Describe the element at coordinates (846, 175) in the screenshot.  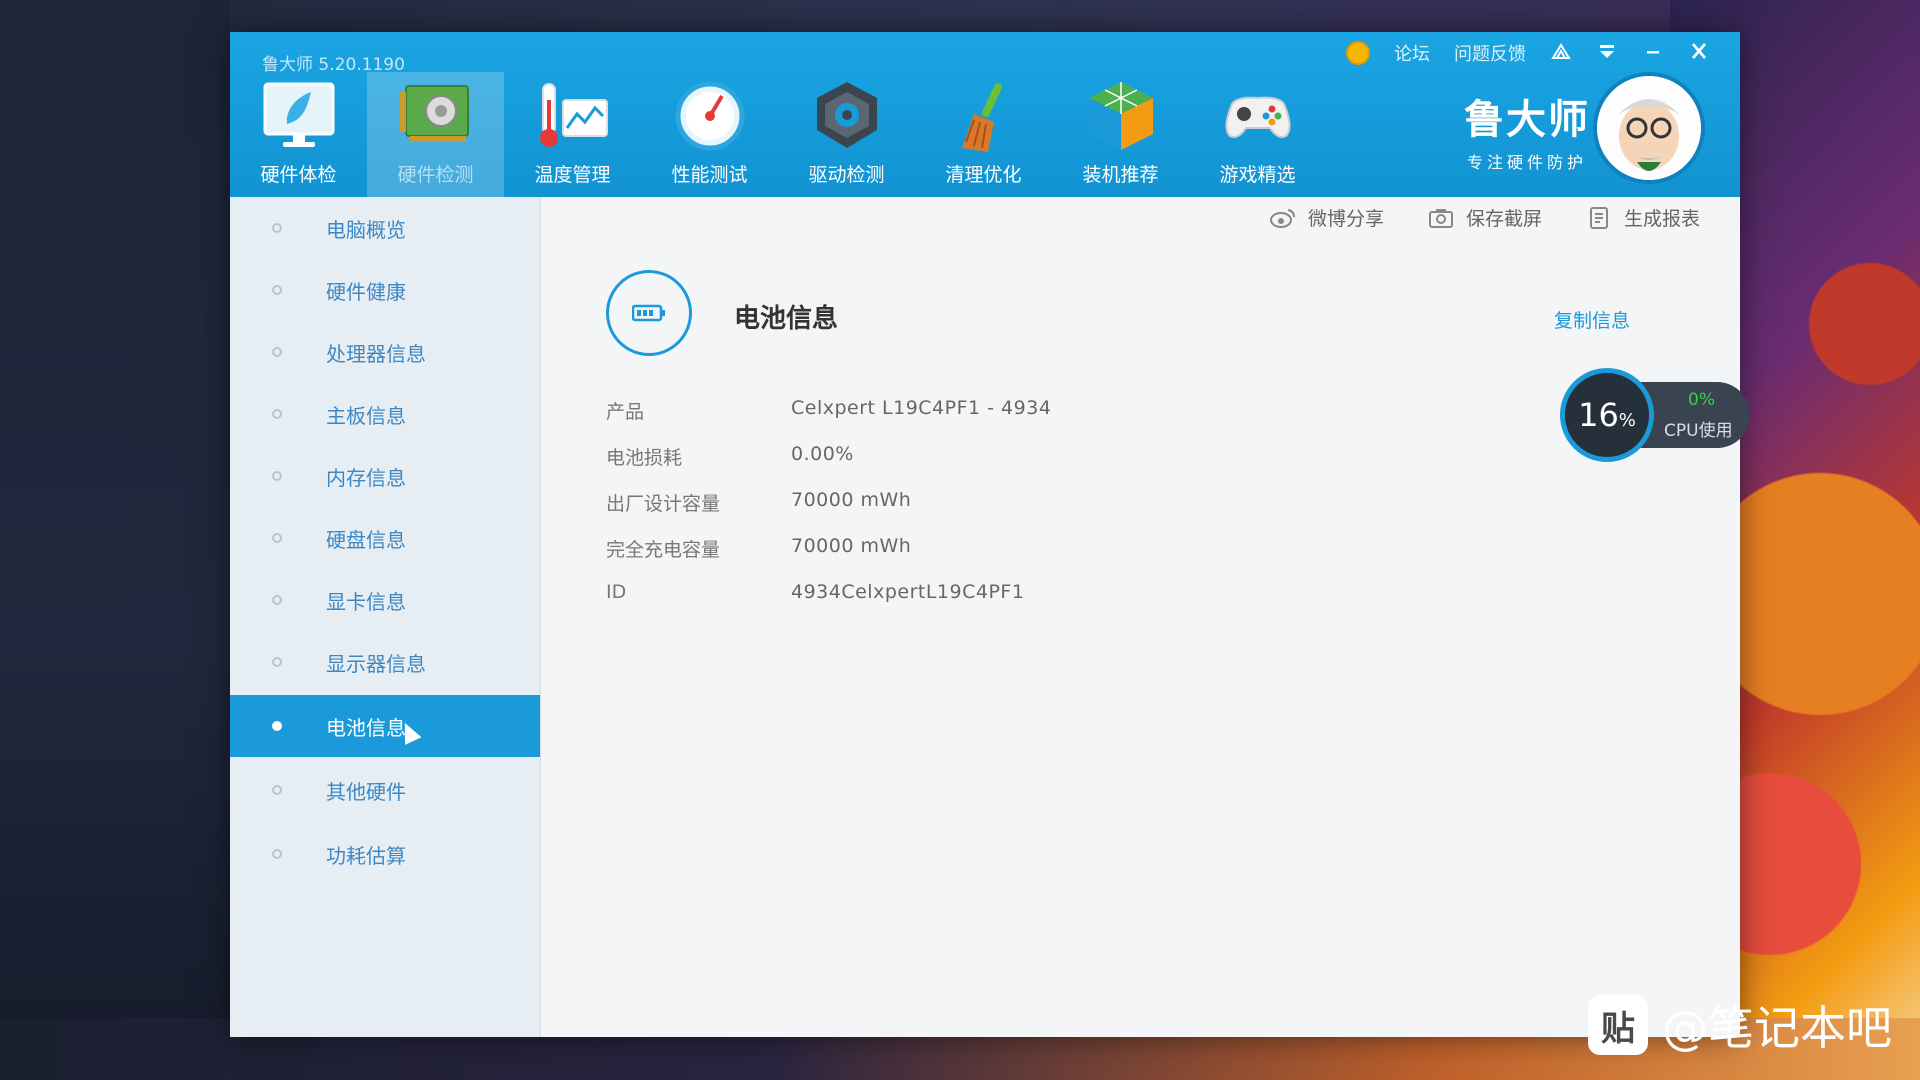
I see `tool-label: 驱动检测` at that location.